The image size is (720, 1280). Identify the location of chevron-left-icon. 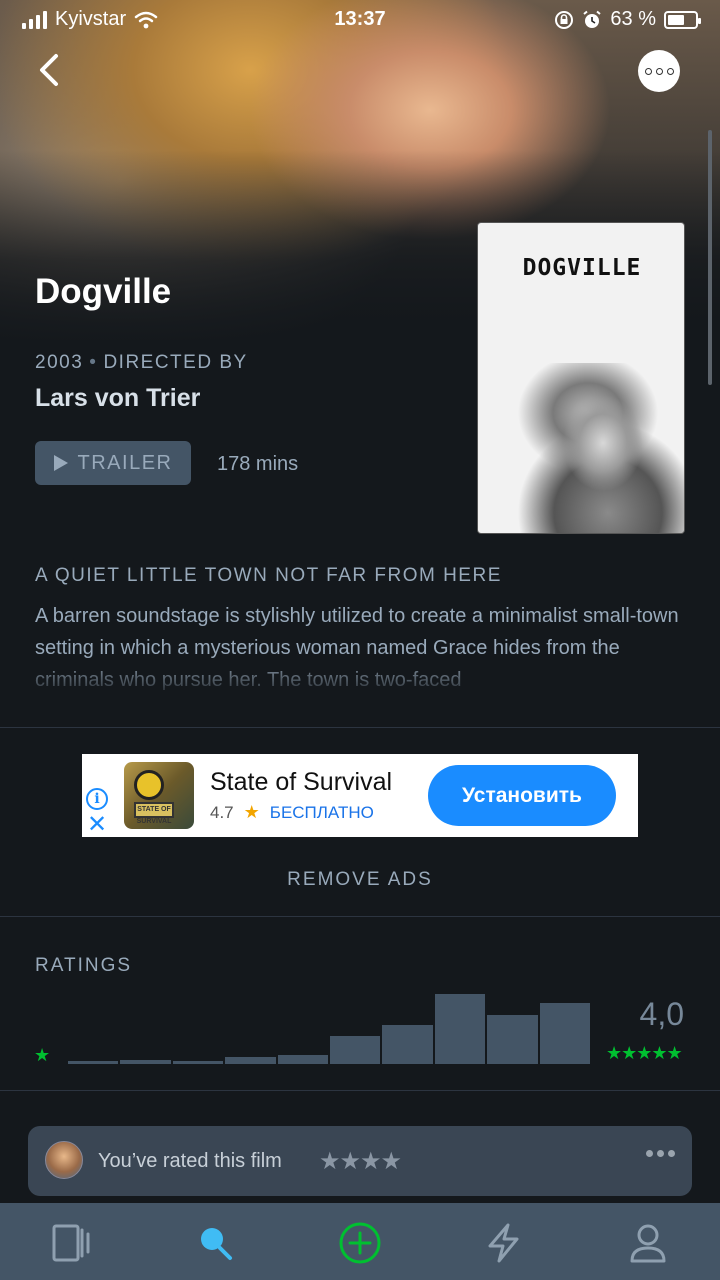
(49, 70).